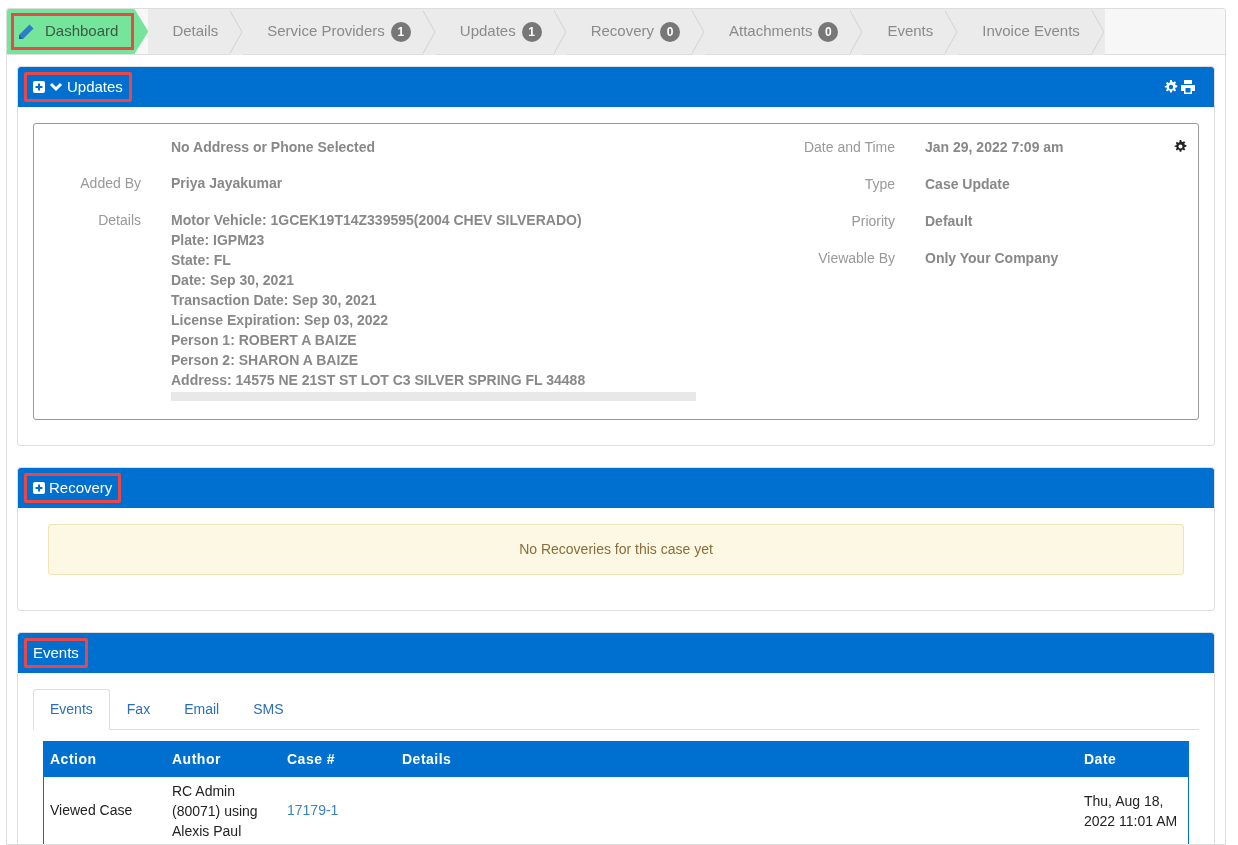  What do you see at coordinates (629, 31) in the screenshot?
I see `breadcrumb-tab: Recovery 0` at bounding box center [629, 31].